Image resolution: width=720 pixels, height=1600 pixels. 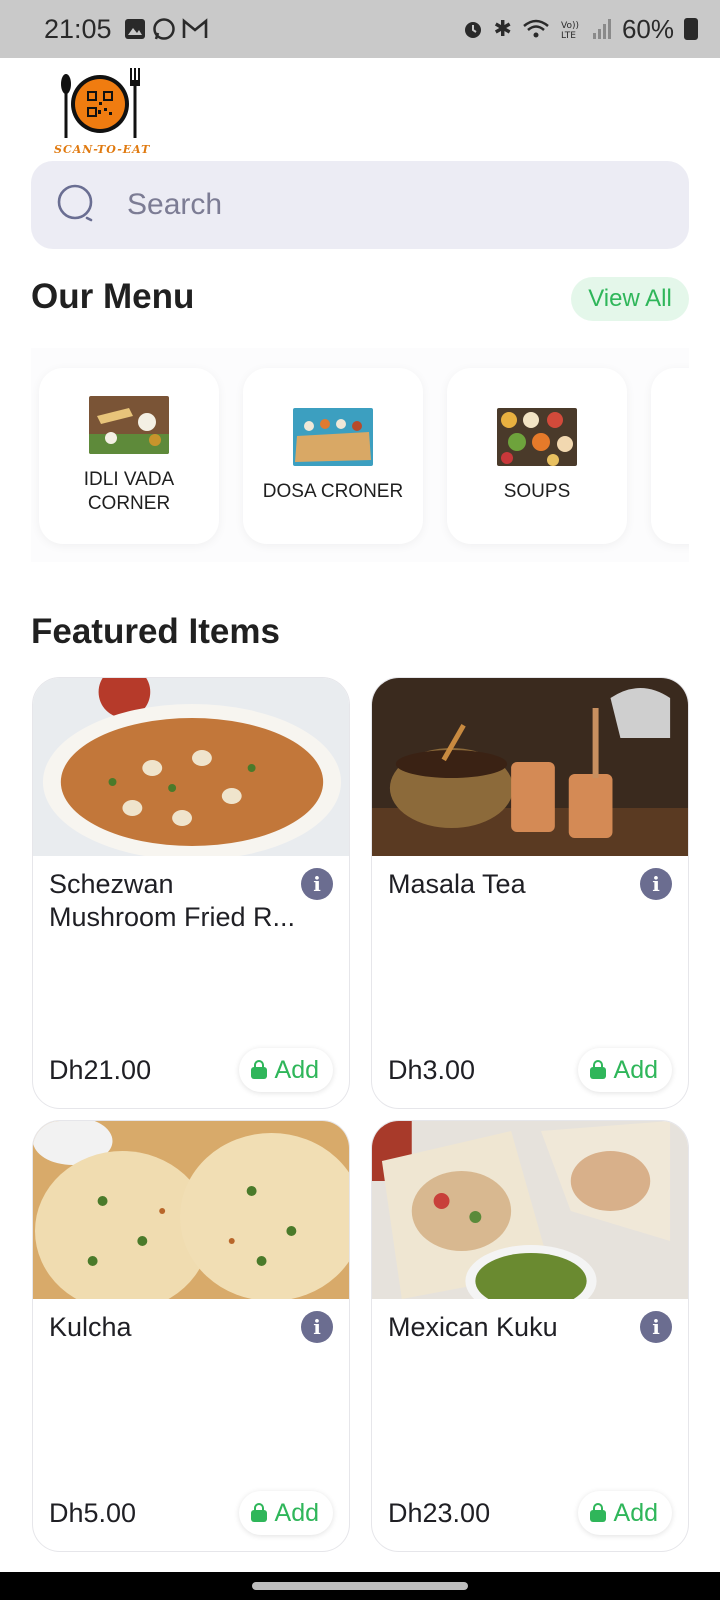 I want to click on alarm-icon, so click(x=472, y=30).